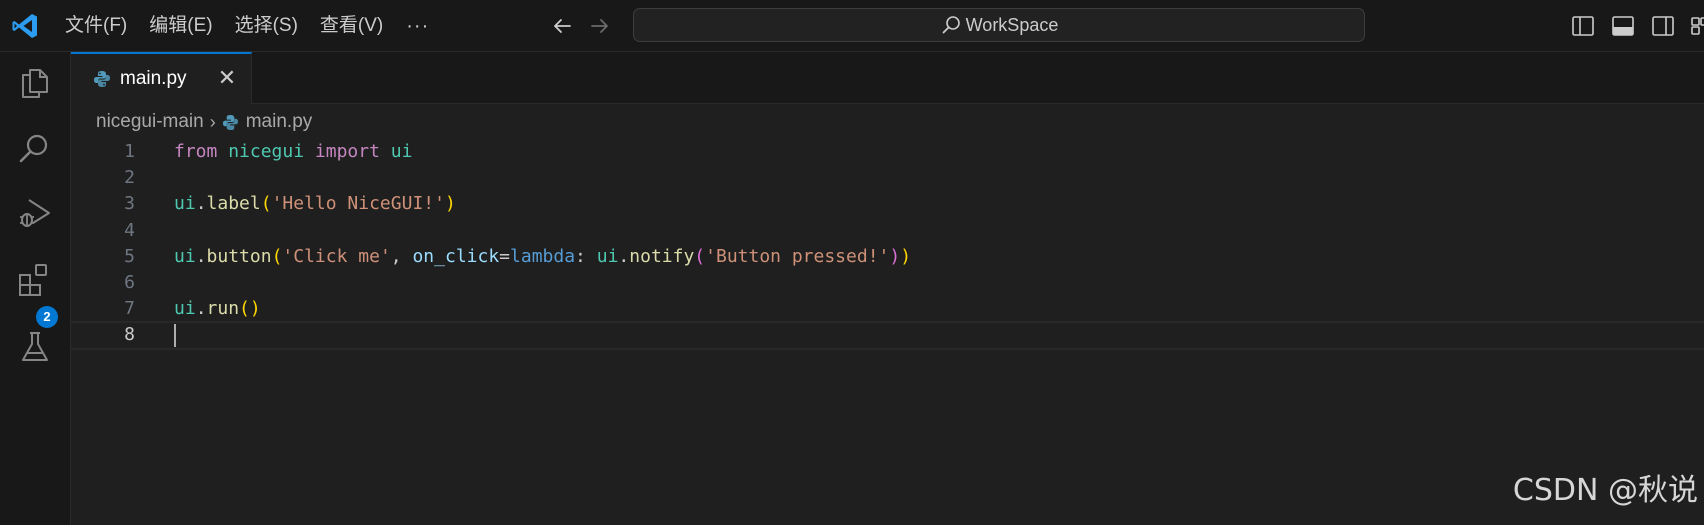 The width and height of the screenshot is (1704, 525). Describe the element at coordinates (662, 256) in the screenshot. I see `code-token: notify` at that location.